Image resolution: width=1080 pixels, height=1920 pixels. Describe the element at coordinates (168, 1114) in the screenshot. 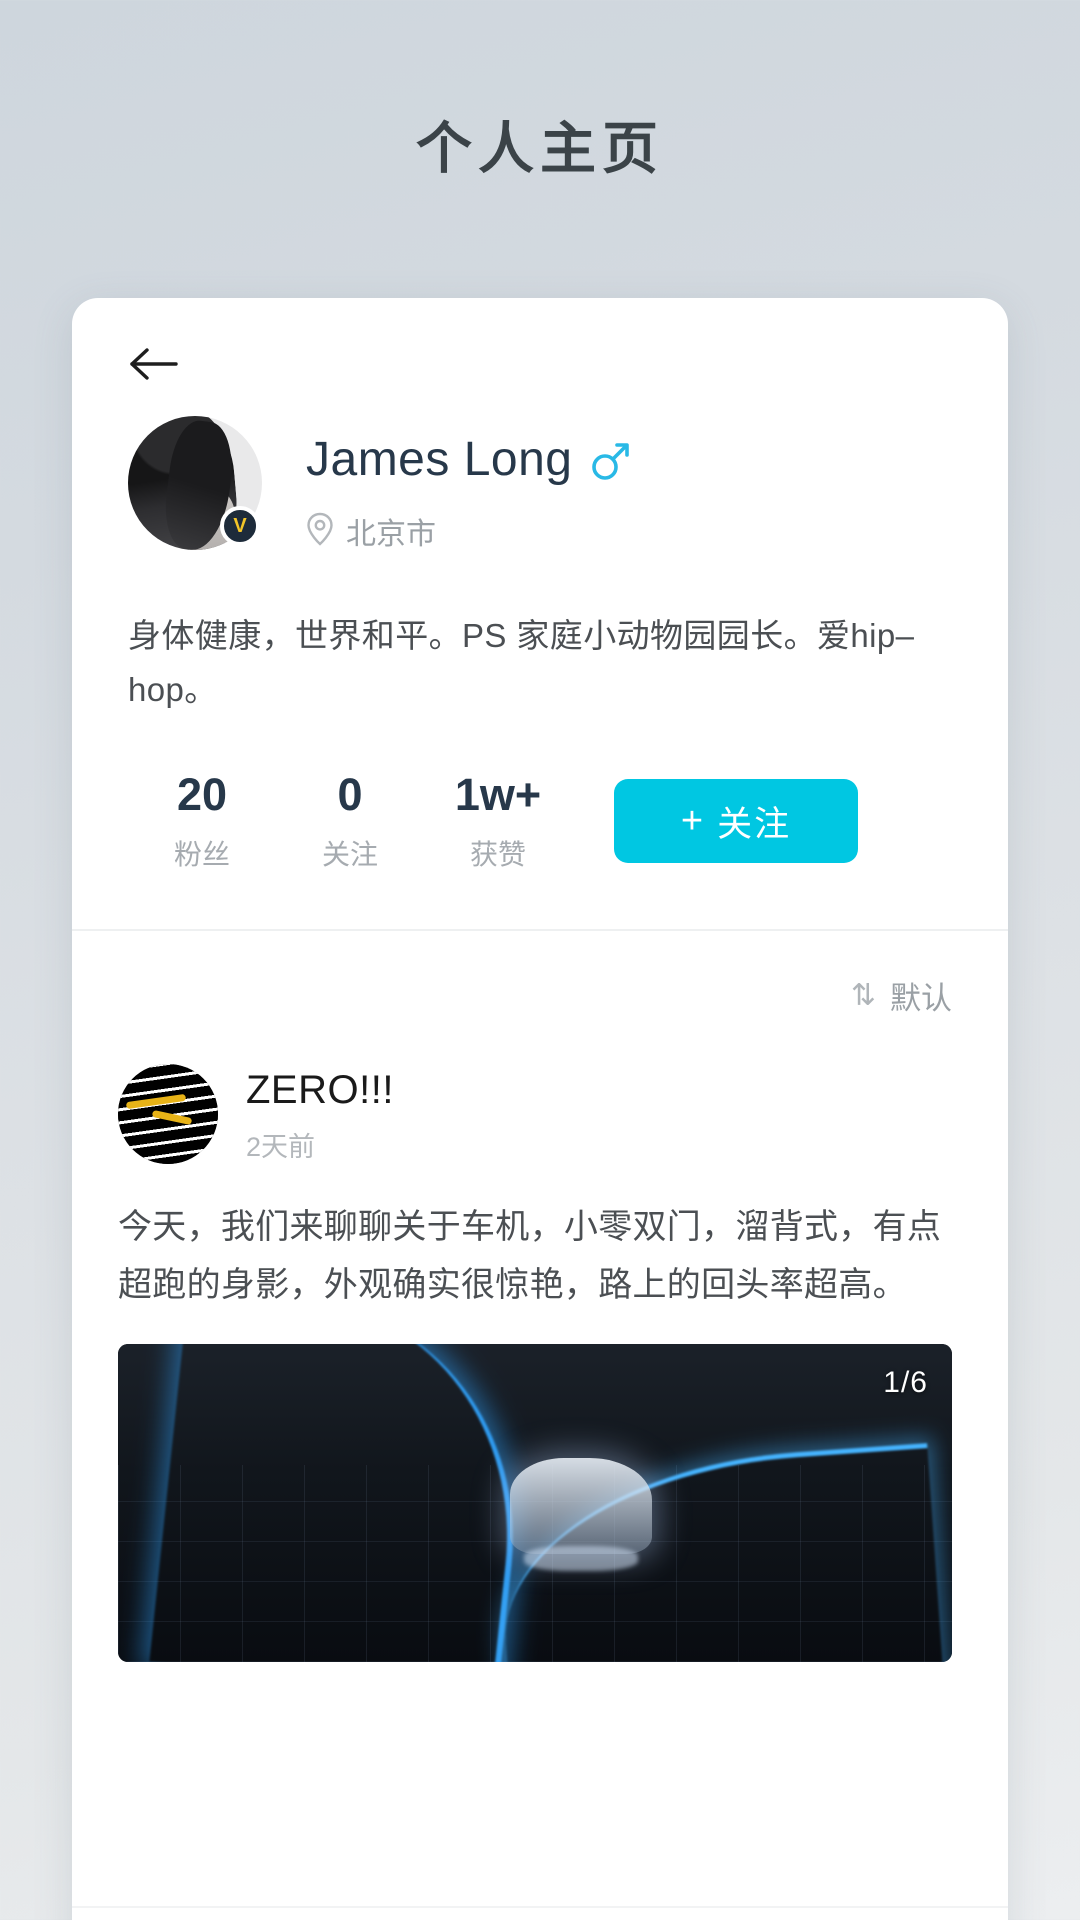

I see `post-author-avatar` at that location.